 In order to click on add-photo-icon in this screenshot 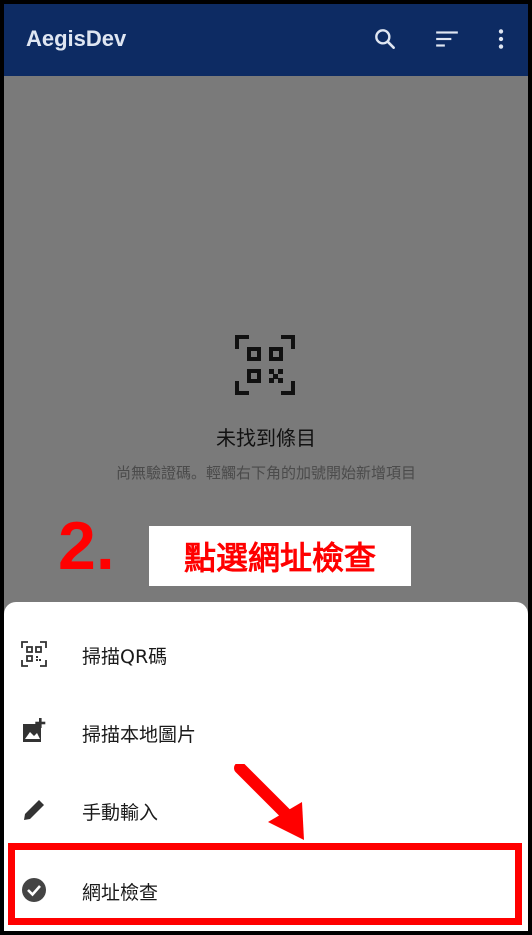, I will do `click(34, 730)`.